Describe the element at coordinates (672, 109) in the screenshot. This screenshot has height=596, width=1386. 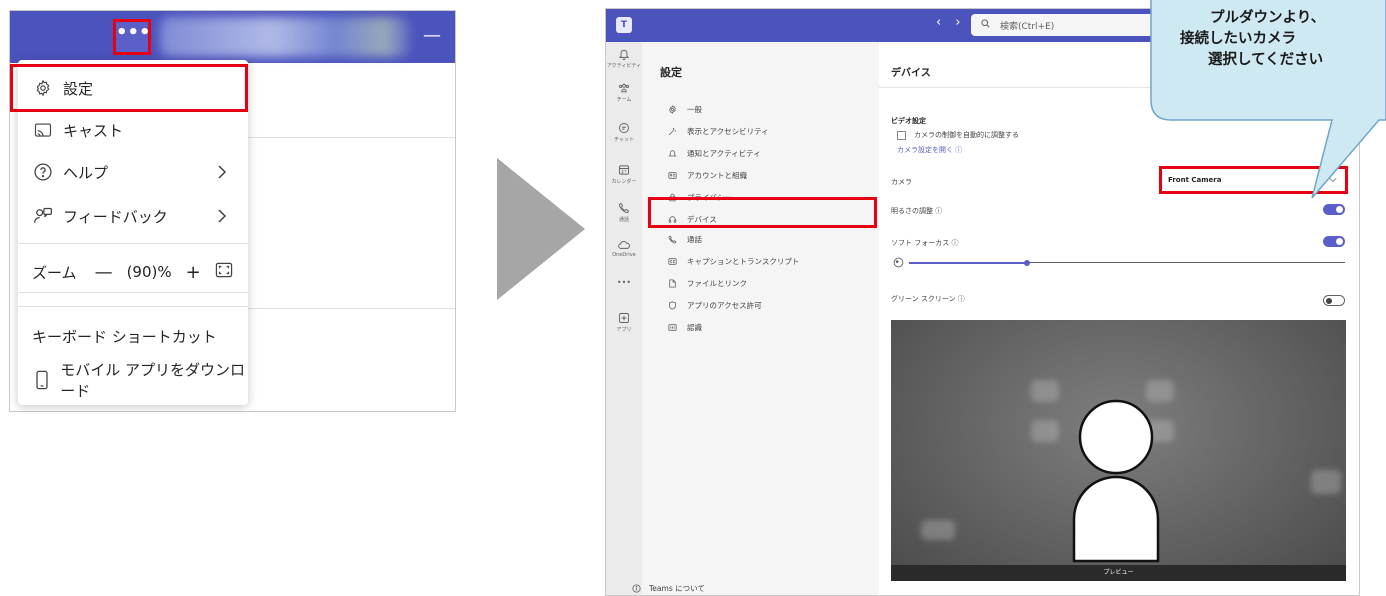
I see `gear-icon` at that location.